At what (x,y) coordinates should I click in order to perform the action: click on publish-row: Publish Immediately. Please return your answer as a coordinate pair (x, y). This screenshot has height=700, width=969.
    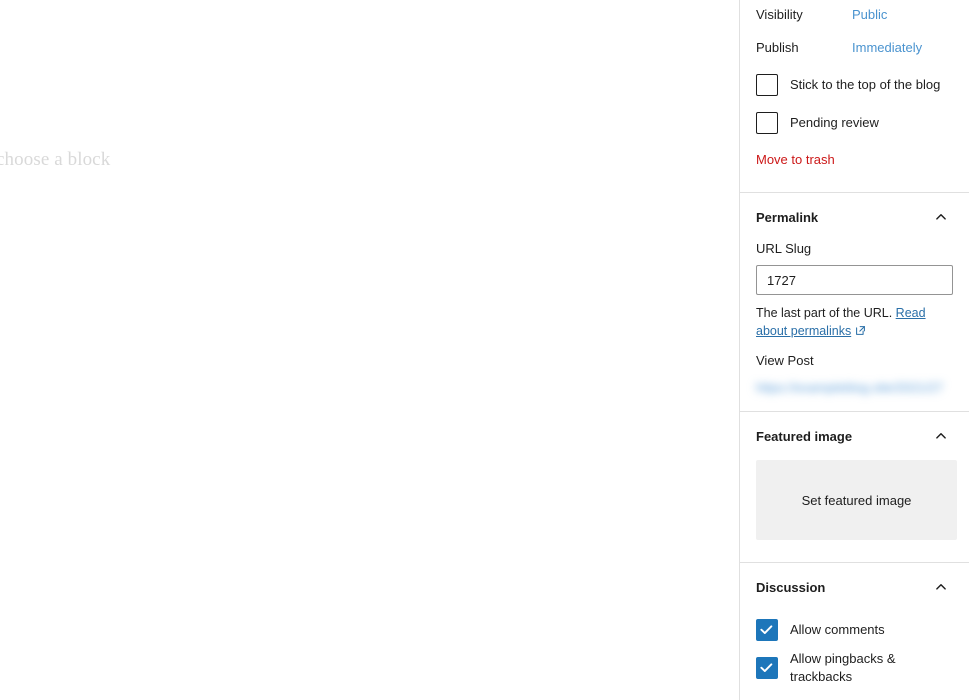
    Looking at the image, I should click on (854, 48).